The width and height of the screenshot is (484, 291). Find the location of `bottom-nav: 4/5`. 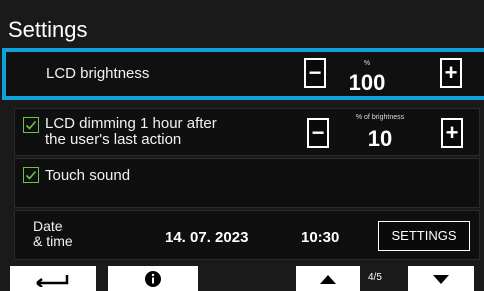

bottom-nav: 4/5 is located at coordinates (242, 276).